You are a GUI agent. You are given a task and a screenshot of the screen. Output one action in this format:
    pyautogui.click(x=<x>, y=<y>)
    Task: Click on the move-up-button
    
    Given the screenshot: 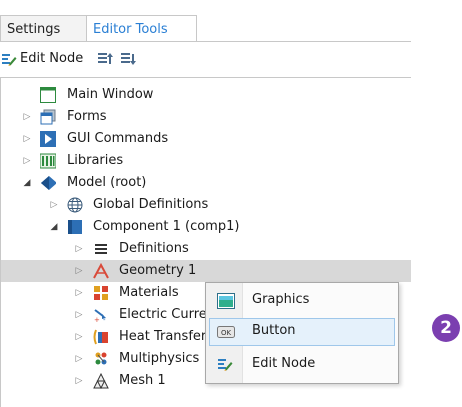 What is the action you would take?
    pyautogui.click(x=105, y=59)
    